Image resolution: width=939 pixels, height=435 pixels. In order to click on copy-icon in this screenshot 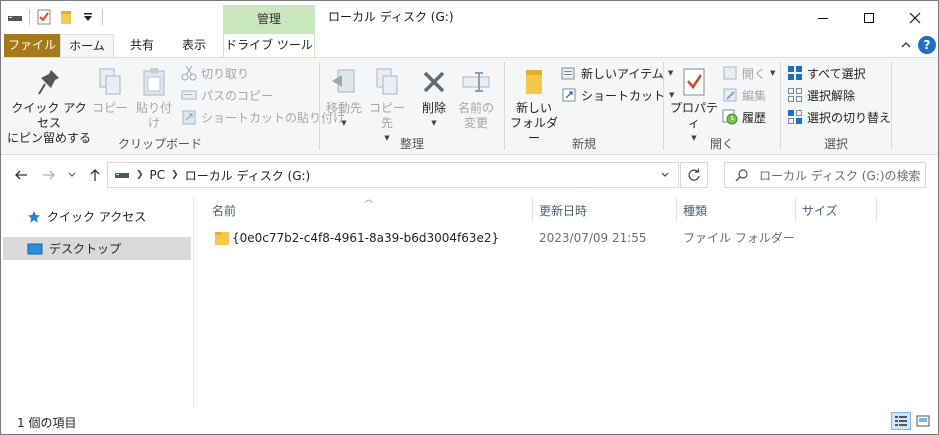, I will do `click(110, 82)`.